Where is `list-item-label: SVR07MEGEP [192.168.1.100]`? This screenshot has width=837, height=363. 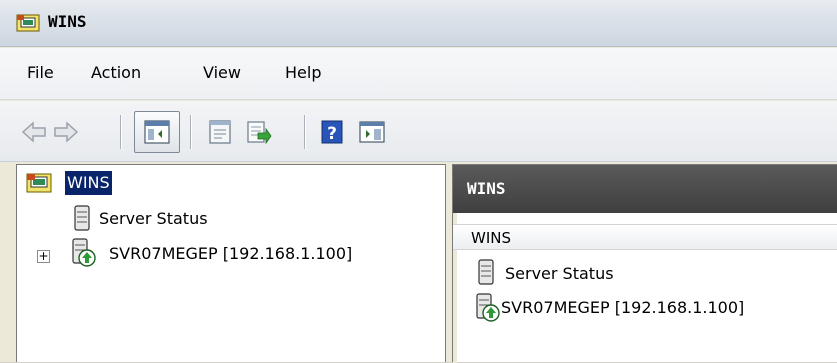 list-item-label: SVR07MEGEP [192.168.1.100] is located at coordinates (623, 307).